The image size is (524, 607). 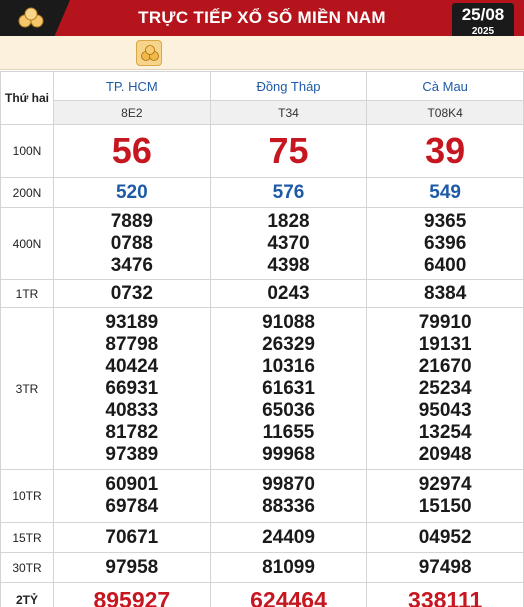 I want to click on prize-label: 400N, so click(x=27, y=243).